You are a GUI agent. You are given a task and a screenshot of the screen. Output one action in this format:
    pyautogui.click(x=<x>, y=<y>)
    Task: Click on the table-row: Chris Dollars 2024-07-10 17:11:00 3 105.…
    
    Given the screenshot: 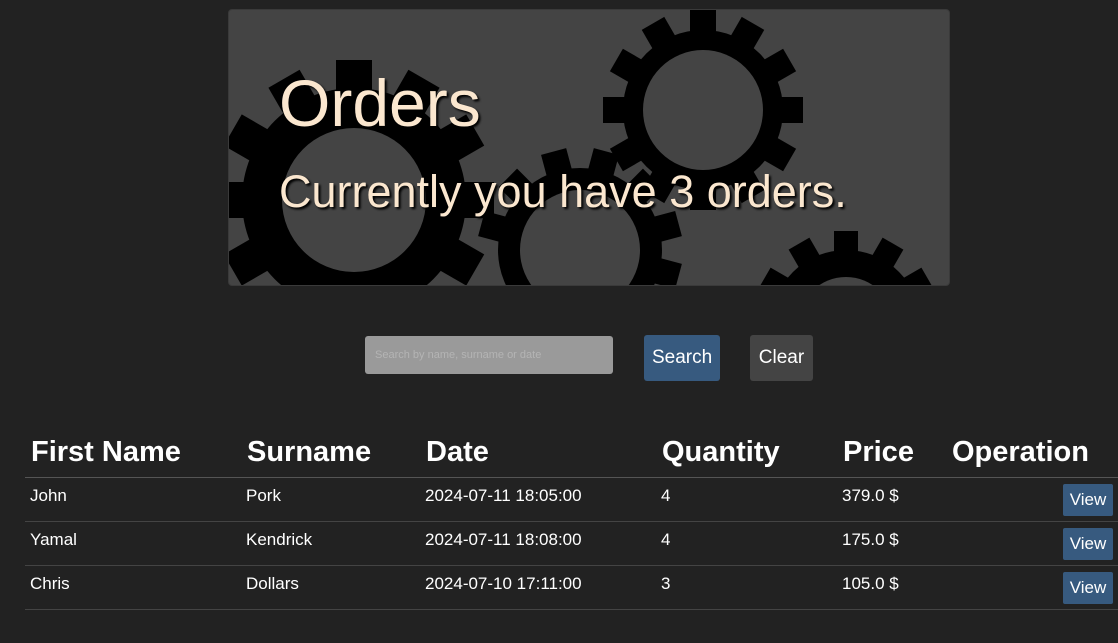 What is the action you would take?
    pyautogui.click(x=571, y=587)
    